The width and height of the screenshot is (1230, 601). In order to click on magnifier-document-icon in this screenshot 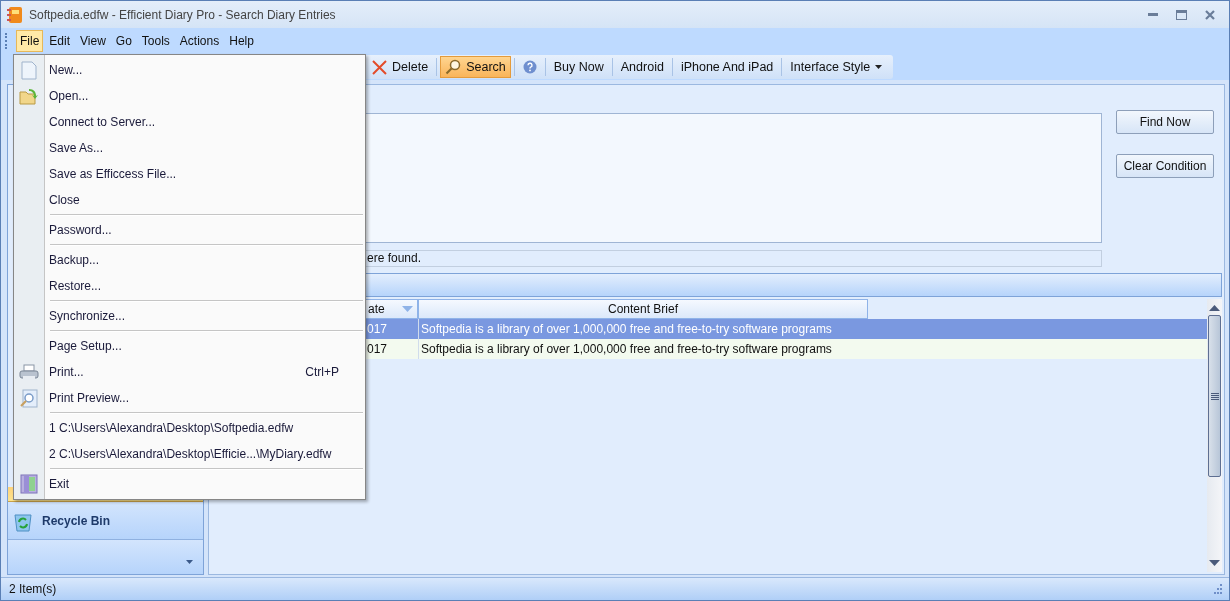, I will do `click(29, 398)`.